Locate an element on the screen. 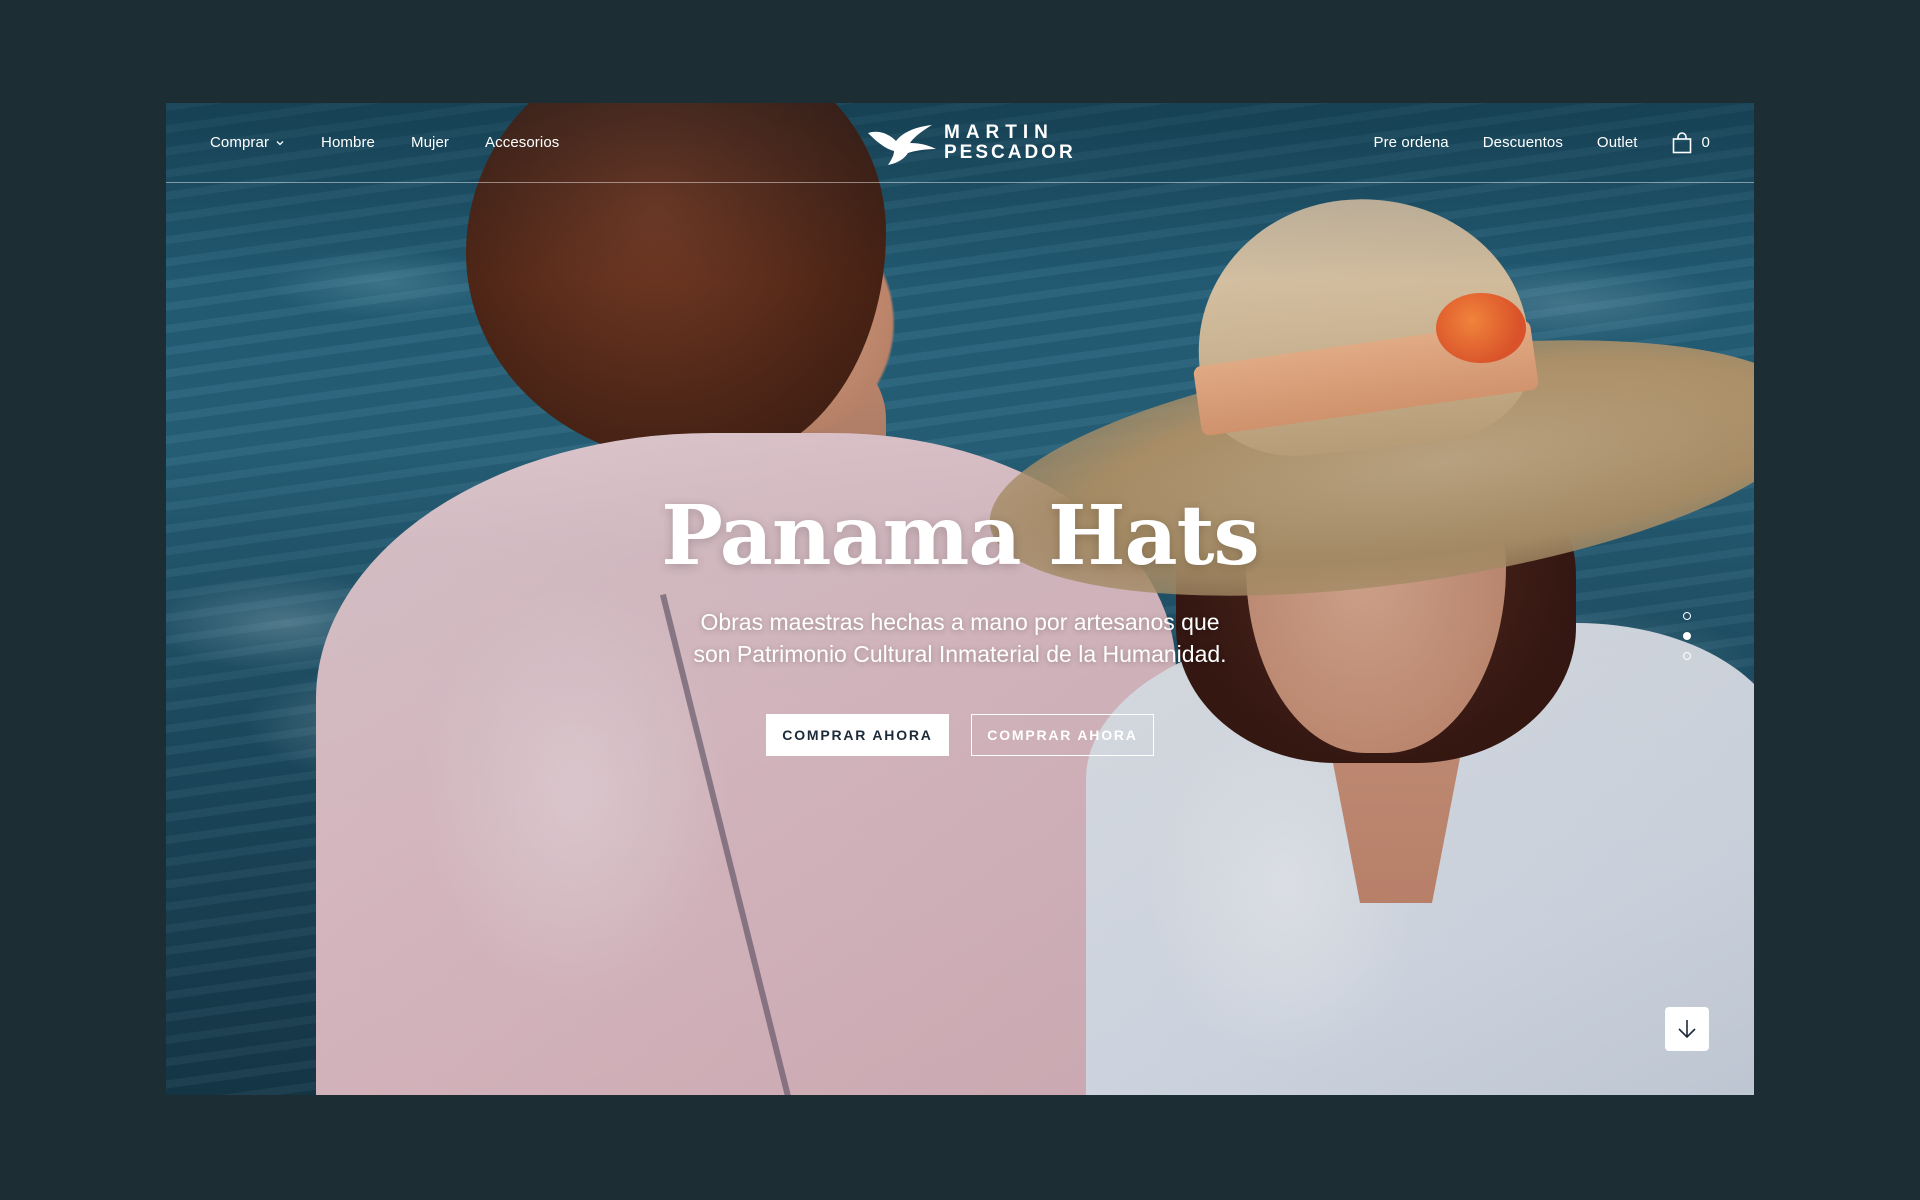 The width and height of the screenshot is (1920, 1200). nav-right-group: Pre ordena Descuentos Outlet 0 is located at coordinates (1541, 142).